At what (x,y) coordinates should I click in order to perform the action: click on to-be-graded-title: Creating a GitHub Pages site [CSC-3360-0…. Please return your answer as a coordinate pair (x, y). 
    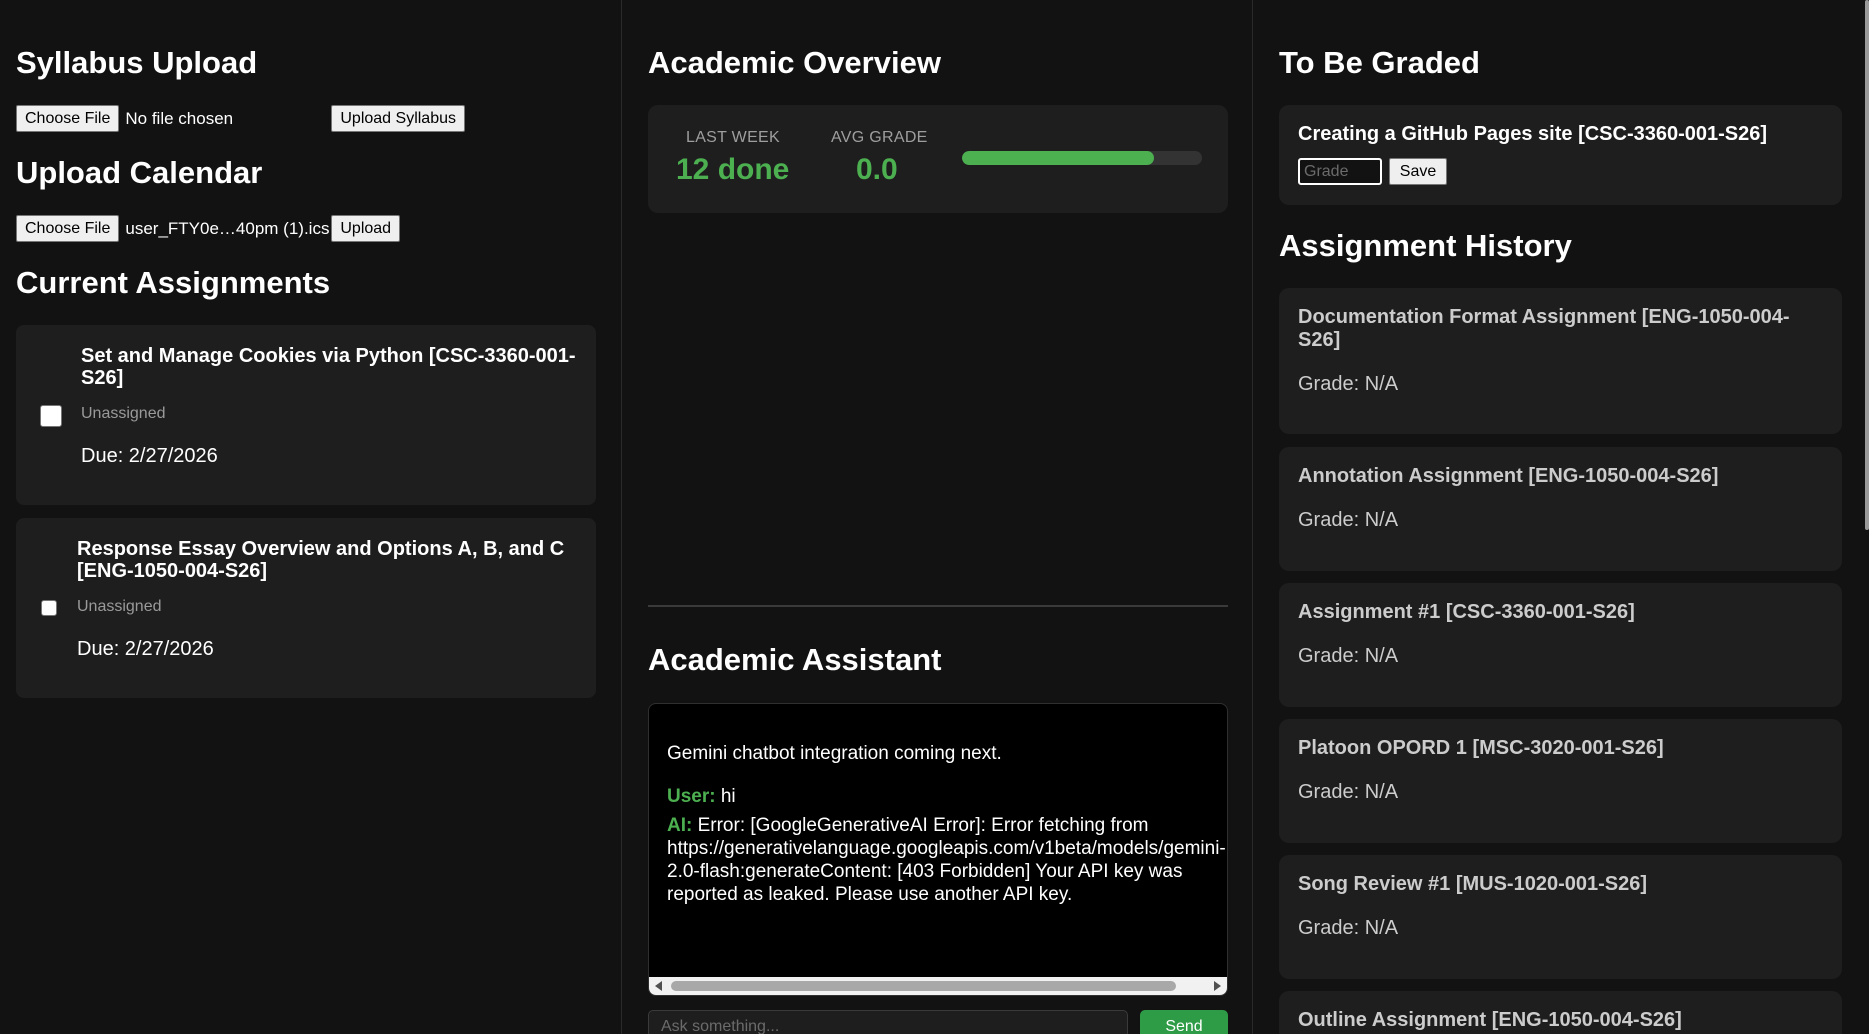
    Looking at the image, I should click on (1533, 134).